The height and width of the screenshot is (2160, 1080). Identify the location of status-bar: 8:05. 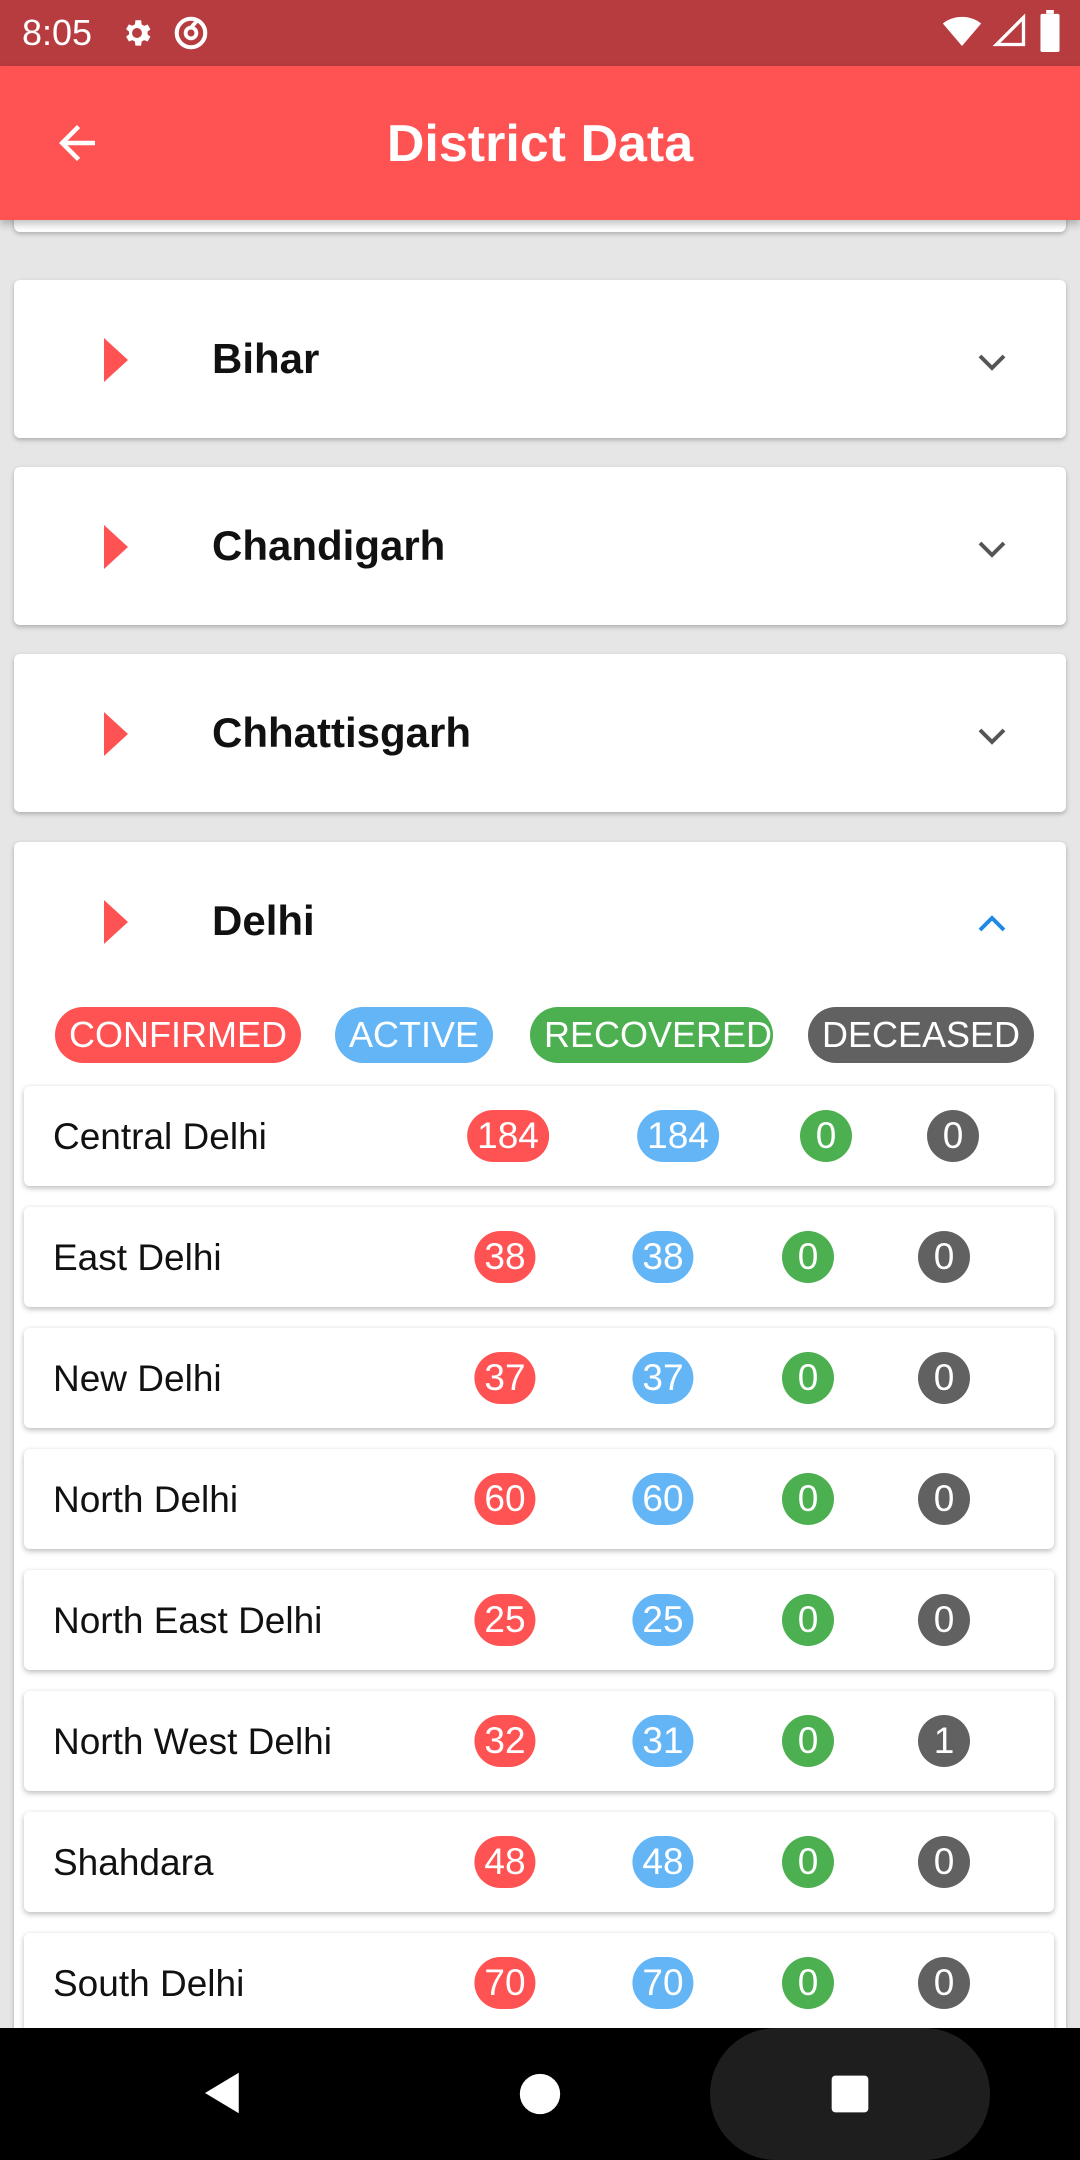
(540, 33).